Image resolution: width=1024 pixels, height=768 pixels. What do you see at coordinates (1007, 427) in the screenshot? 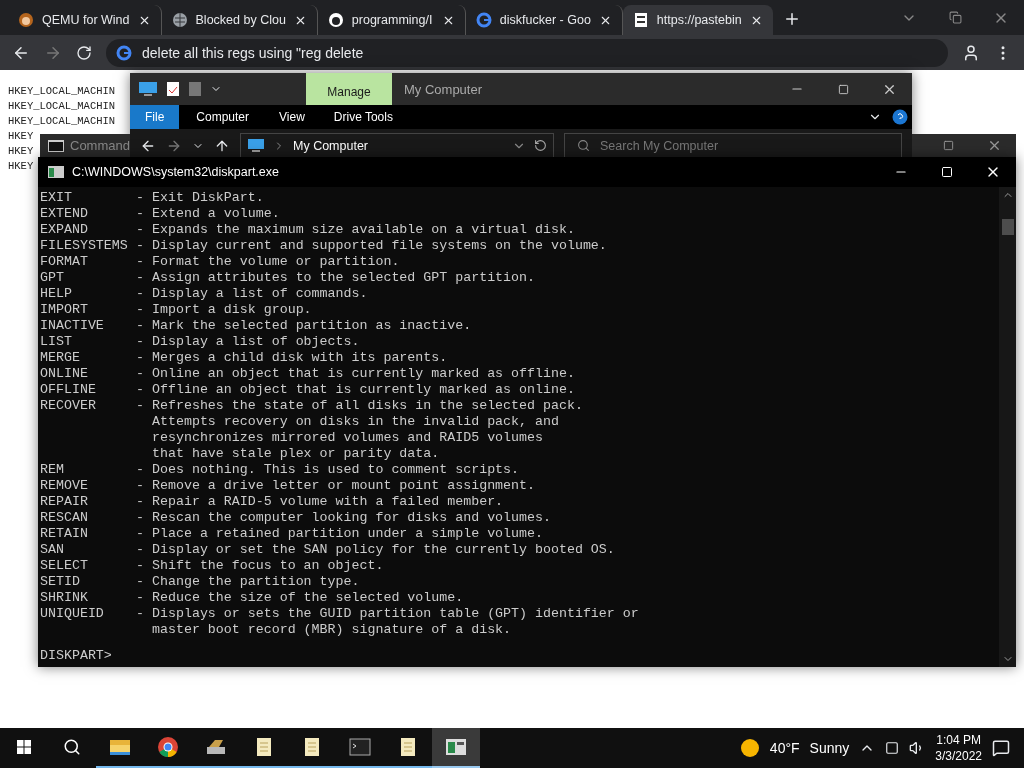
I see `scrollbar` at bounding box center [1007, 427].